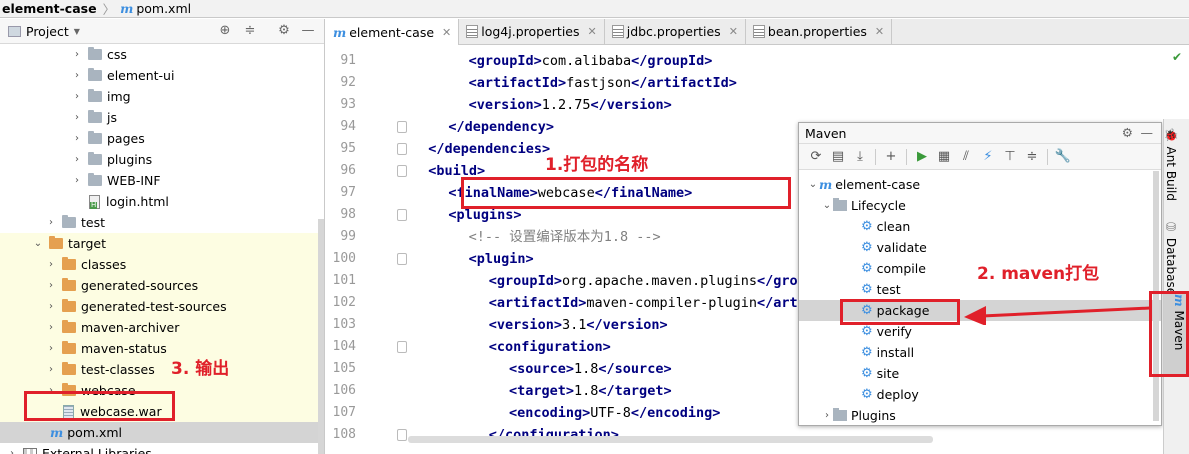 The height and width of the screenshot is (454, 1189). Describe the element at coordinates (980, 205) in the screenshot. I see `maven-tree-item: ⌄ Lifecycle` at that location.